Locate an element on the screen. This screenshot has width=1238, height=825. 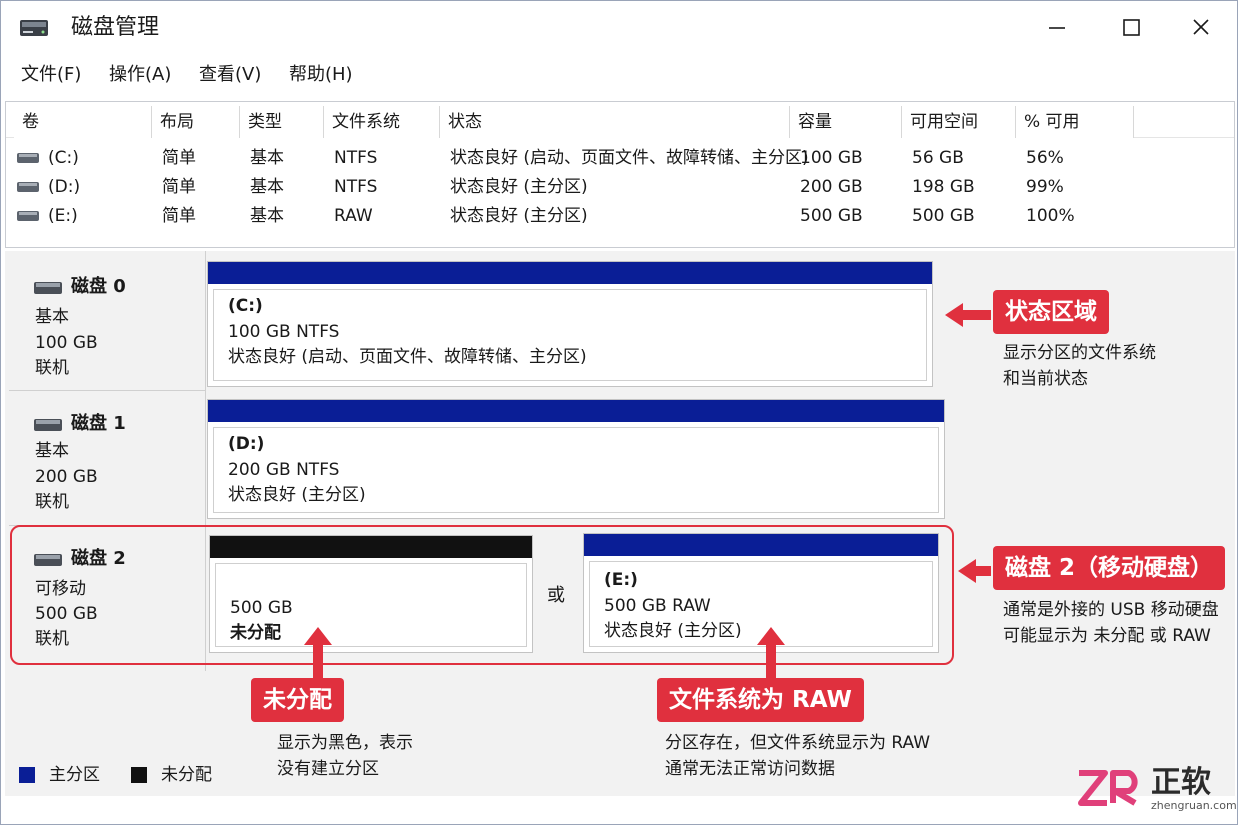
note-raw-line1: 分区存在，但文件系统显示为 RAW is located at coordinates (798, 743).